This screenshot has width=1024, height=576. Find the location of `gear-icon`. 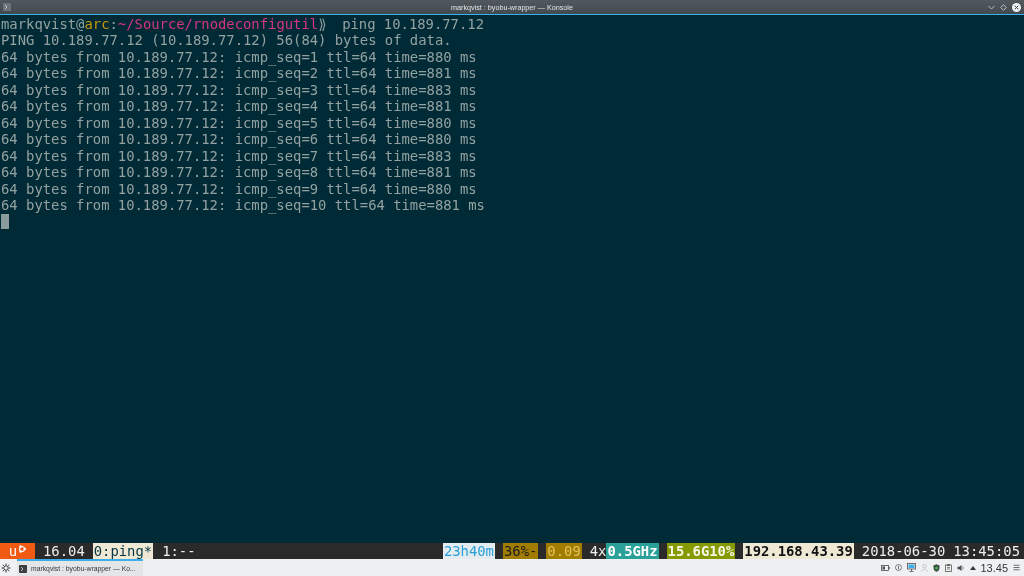

gear-icon is located at coordinates (6, 567).